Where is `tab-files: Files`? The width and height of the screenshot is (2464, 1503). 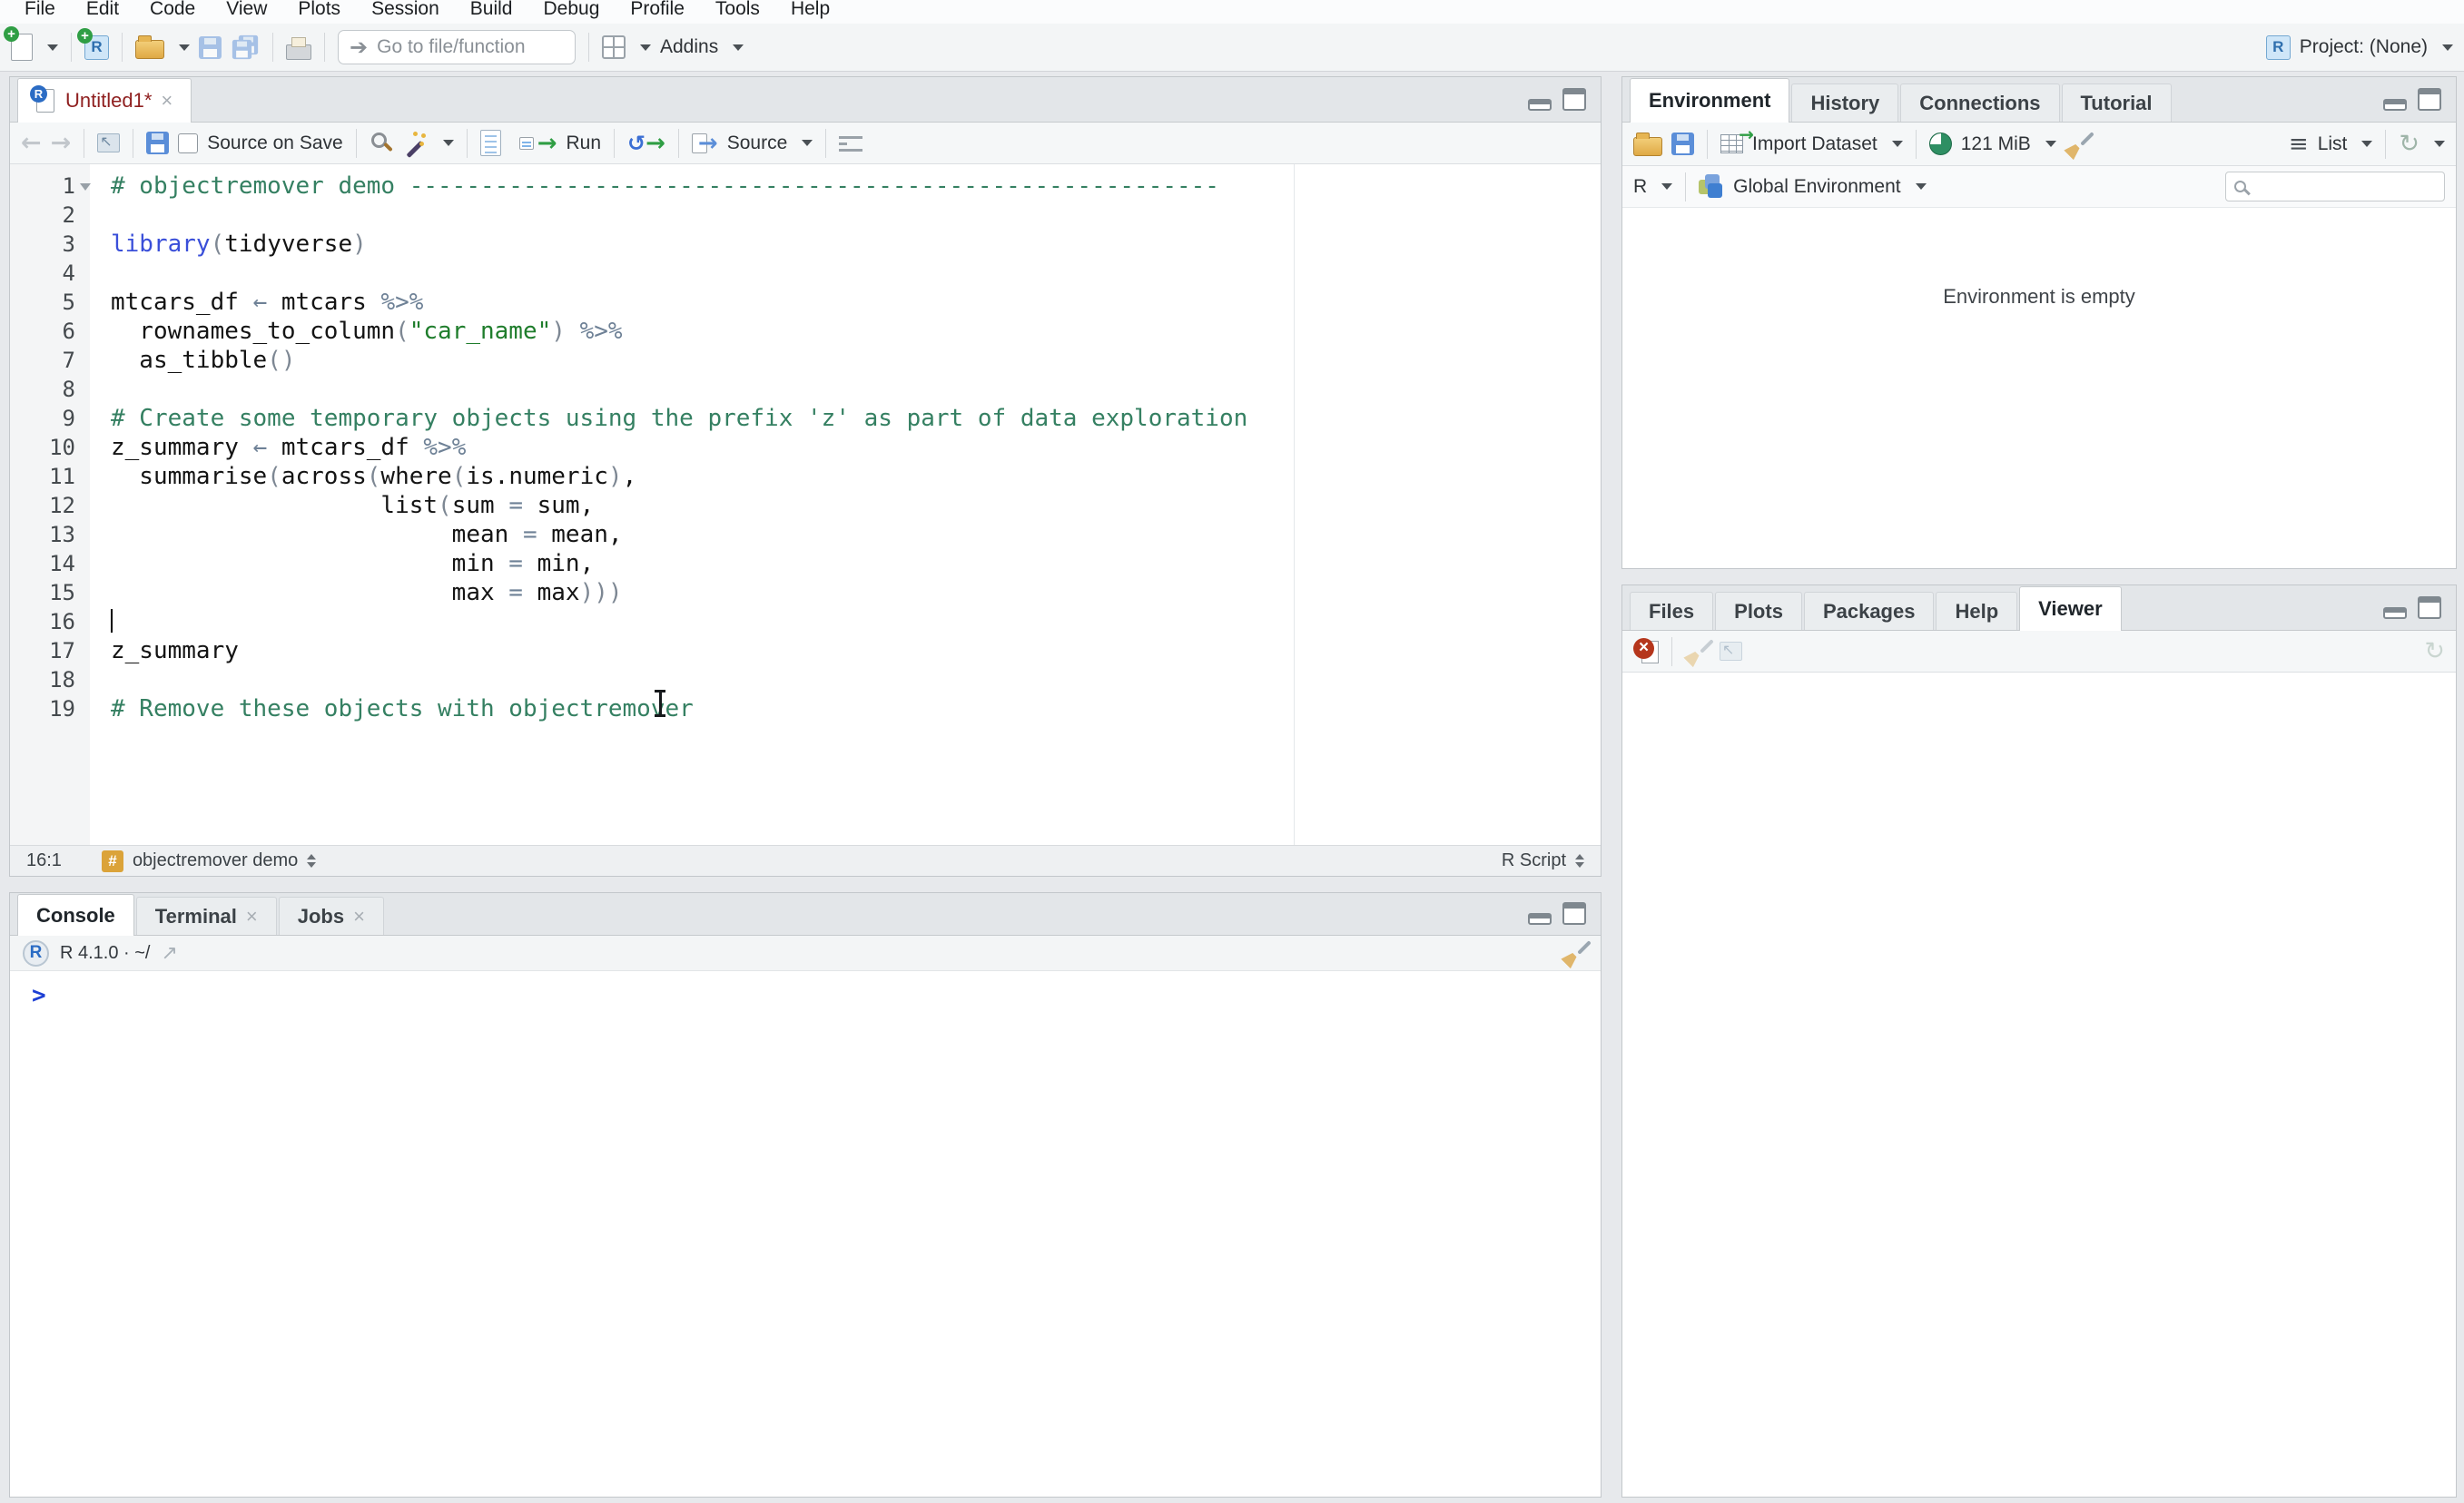
tab-files: Files is located at coordinates (1672, 611).